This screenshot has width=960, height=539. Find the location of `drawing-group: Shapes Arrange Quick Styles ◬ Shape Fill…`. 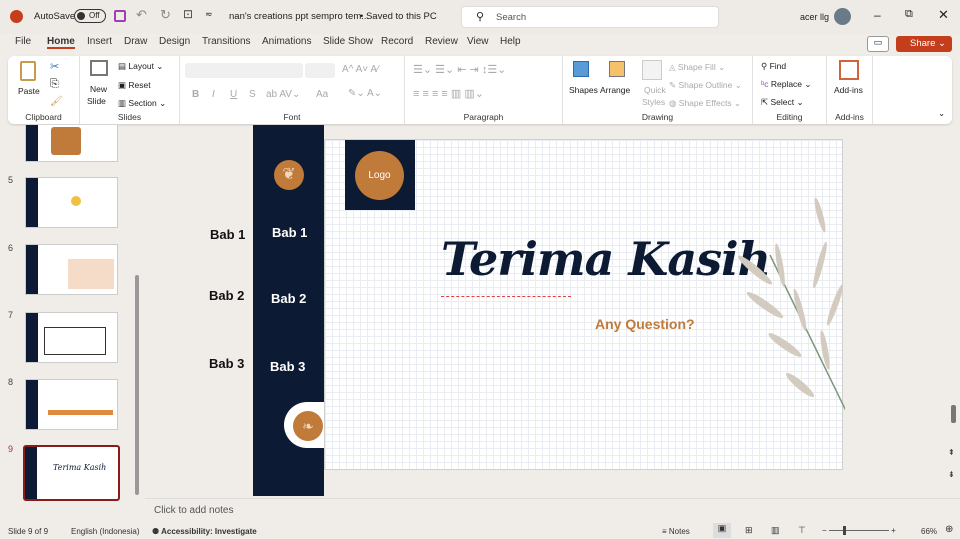

drawing-group: Shapes Arrange Quick Styles ◬ Shape Fill… is located at coordinates (658, 90).